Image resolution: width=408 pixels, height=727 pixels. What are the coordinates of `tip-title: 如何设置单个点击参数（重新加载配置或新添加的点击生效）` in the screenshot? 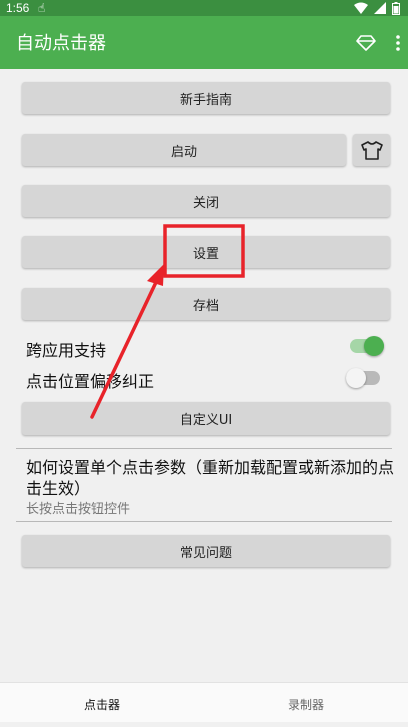 It's located at (210, 478).